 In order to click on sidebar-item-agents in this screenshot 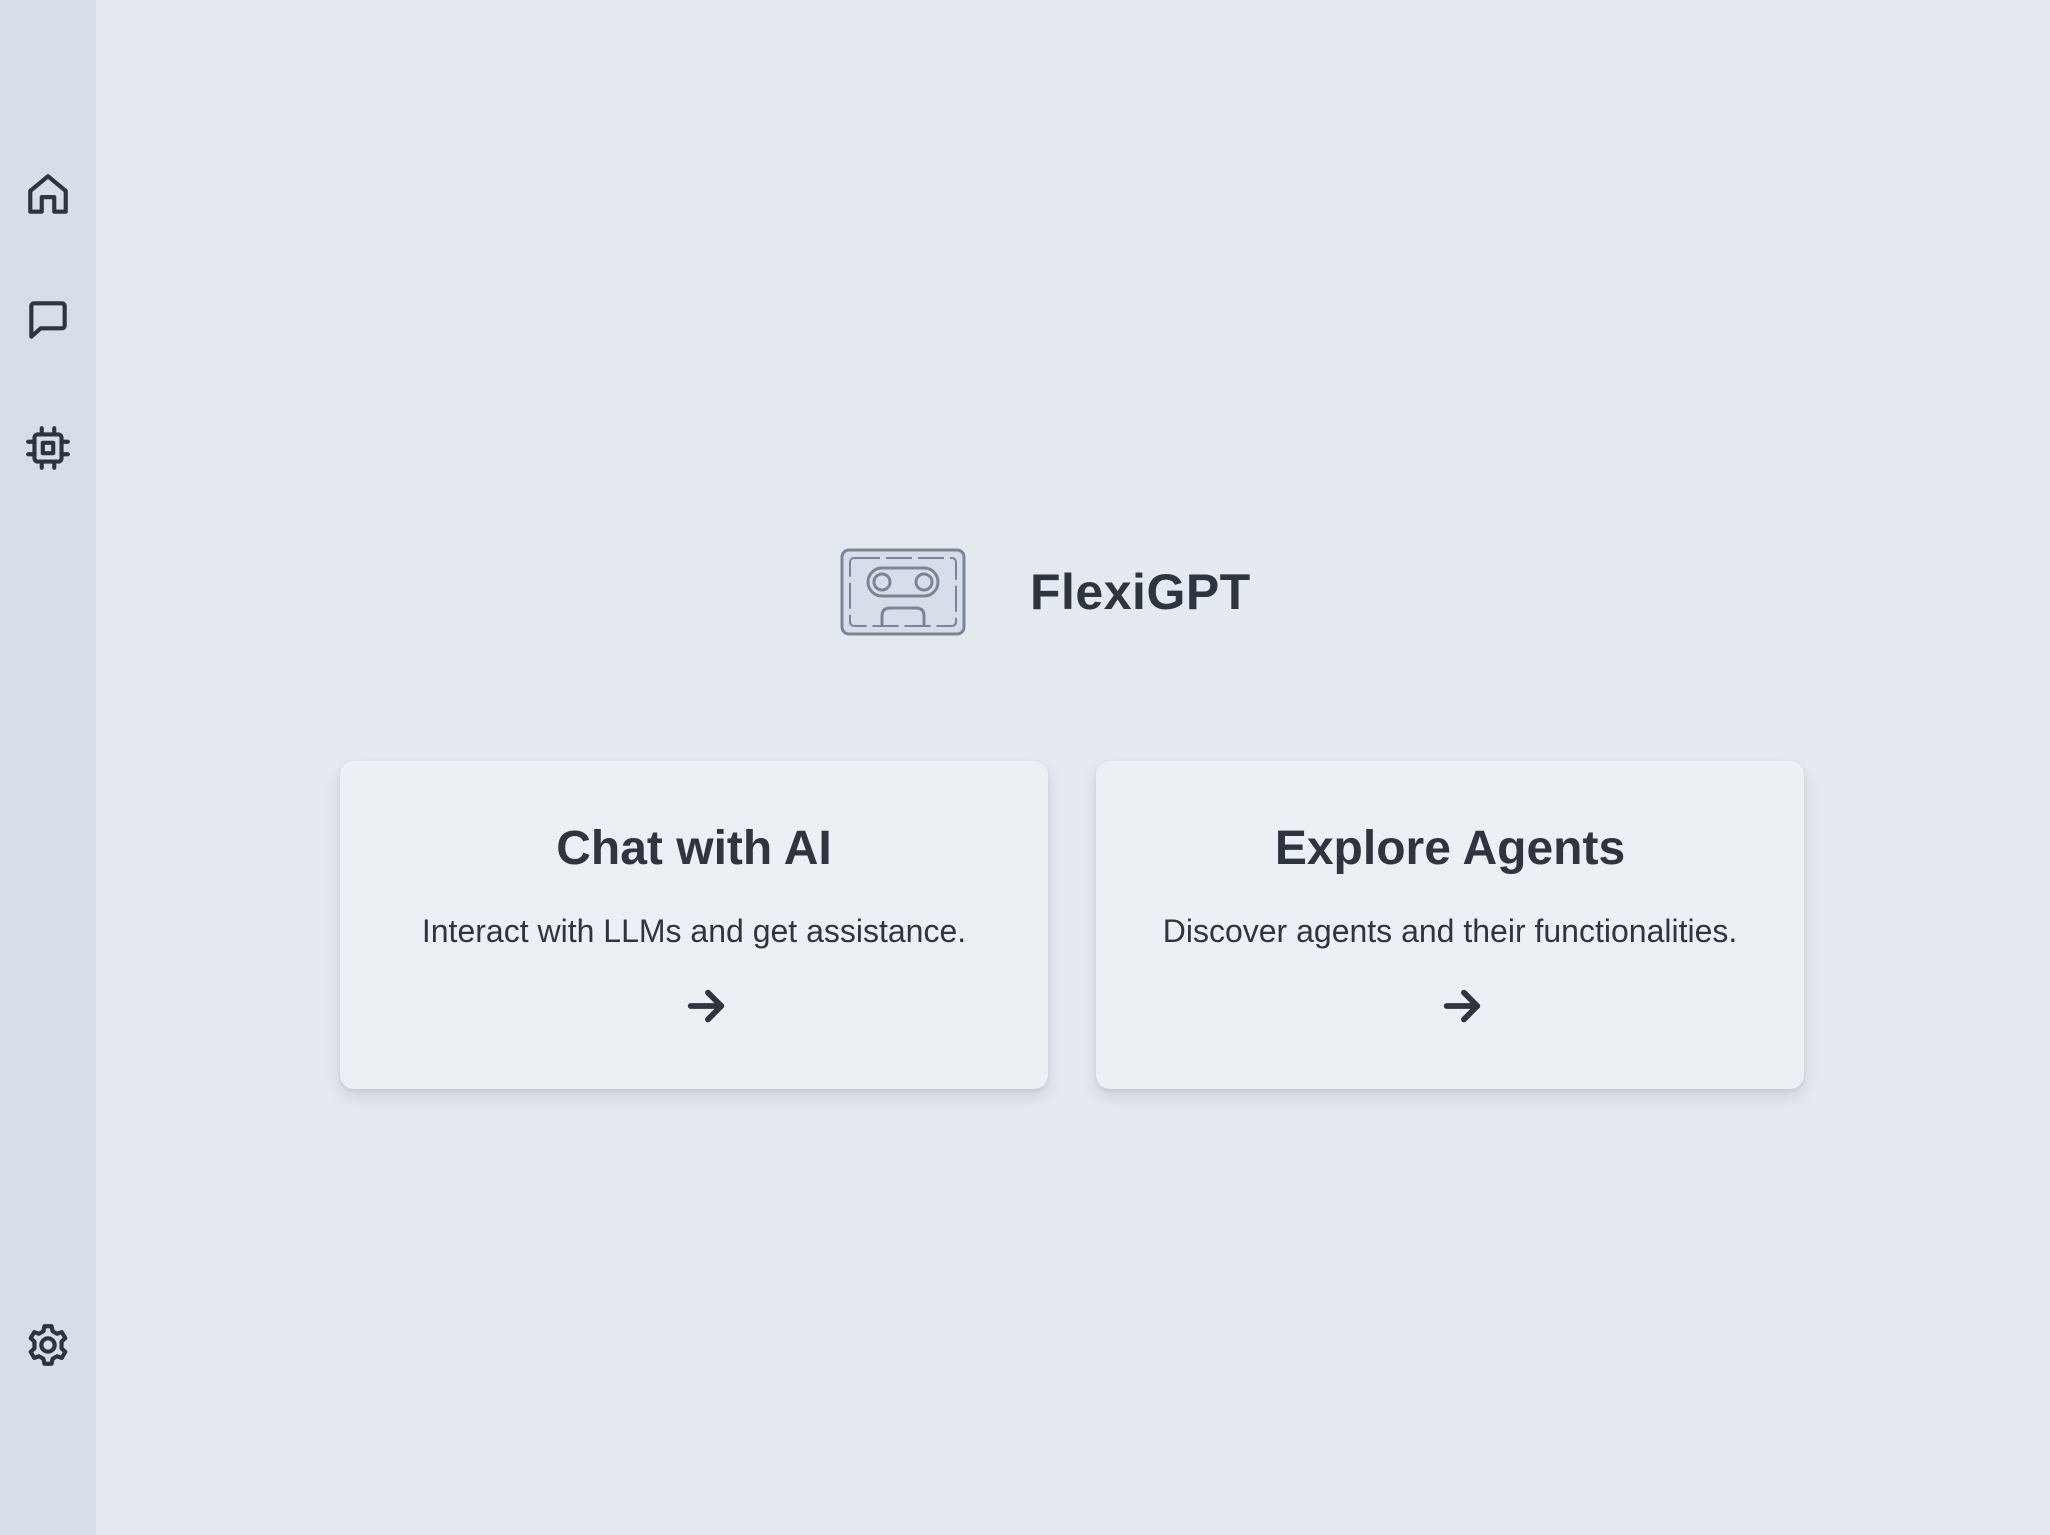, I will do `click(48, 448)`.